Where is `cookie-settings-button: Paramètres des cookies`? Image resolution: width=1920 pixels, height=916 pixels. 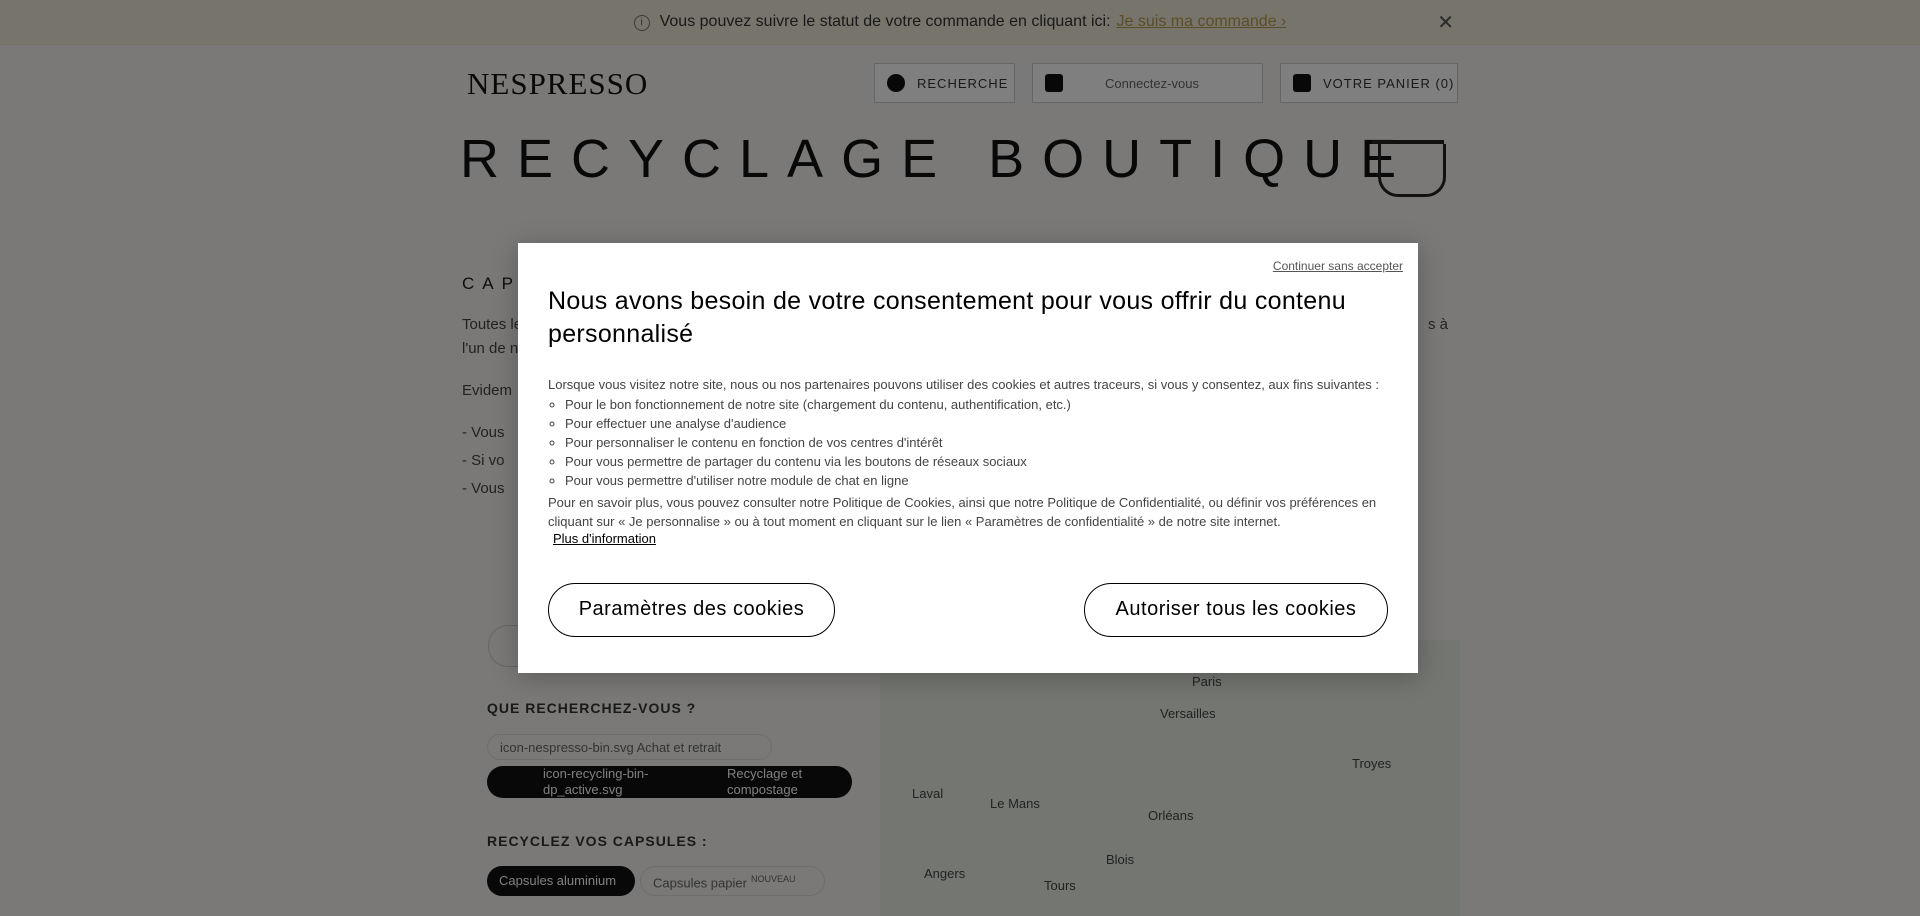
cookie-settings-button: Paramètres des cookies is located at coordinates (691, 610).